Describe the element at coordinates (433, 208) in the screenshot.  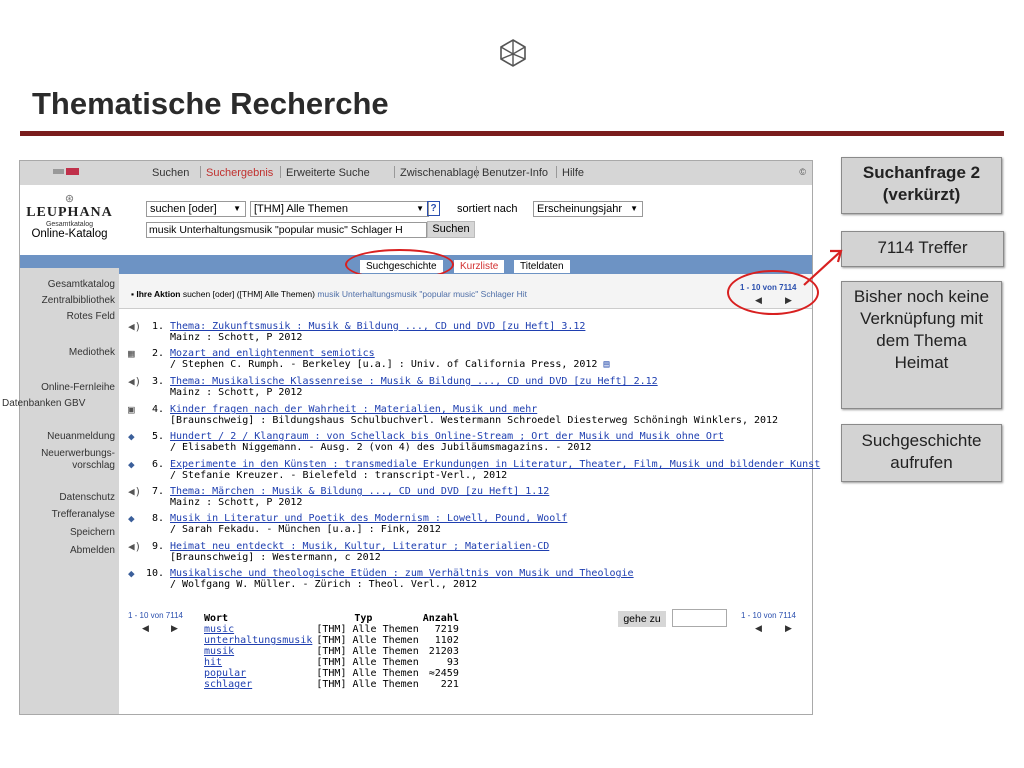
I see `help-icon: ?` at that location.